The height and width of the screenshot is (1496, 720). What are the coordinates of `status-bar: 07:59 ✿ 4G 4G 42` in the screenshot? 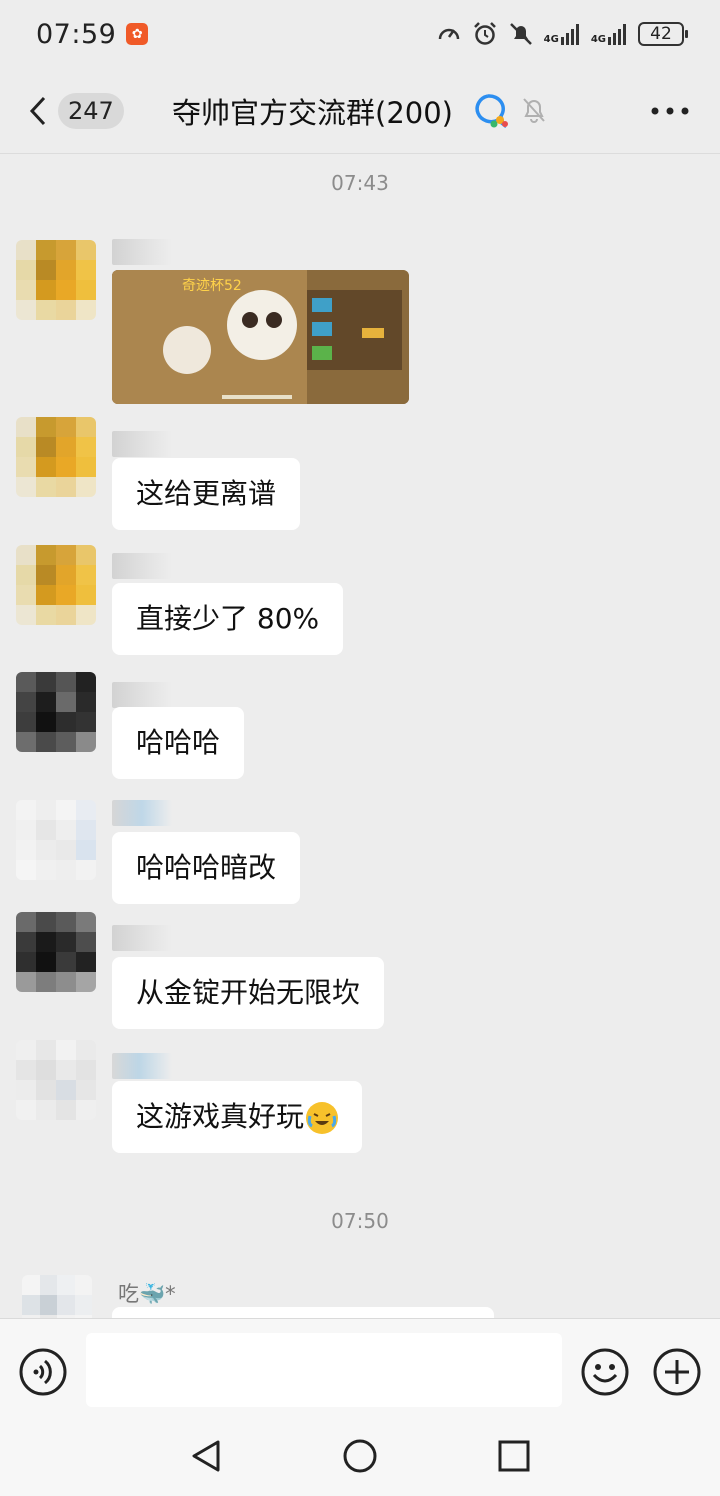 It's located at (360, 34).